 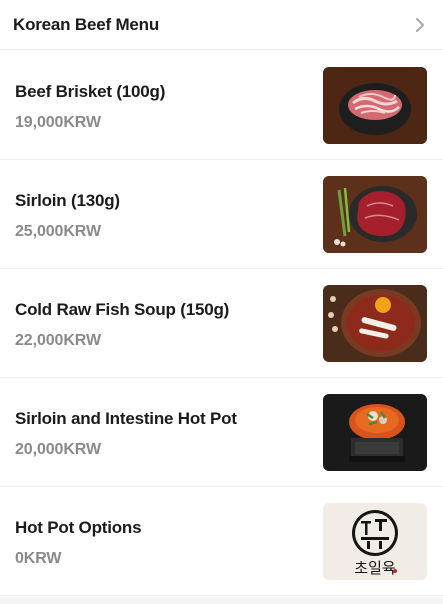 What do you see at coordinates (58, 122) in the screenshot?
I see `menu-item-price: 19,000KRW` at bounding box center [58, 122].